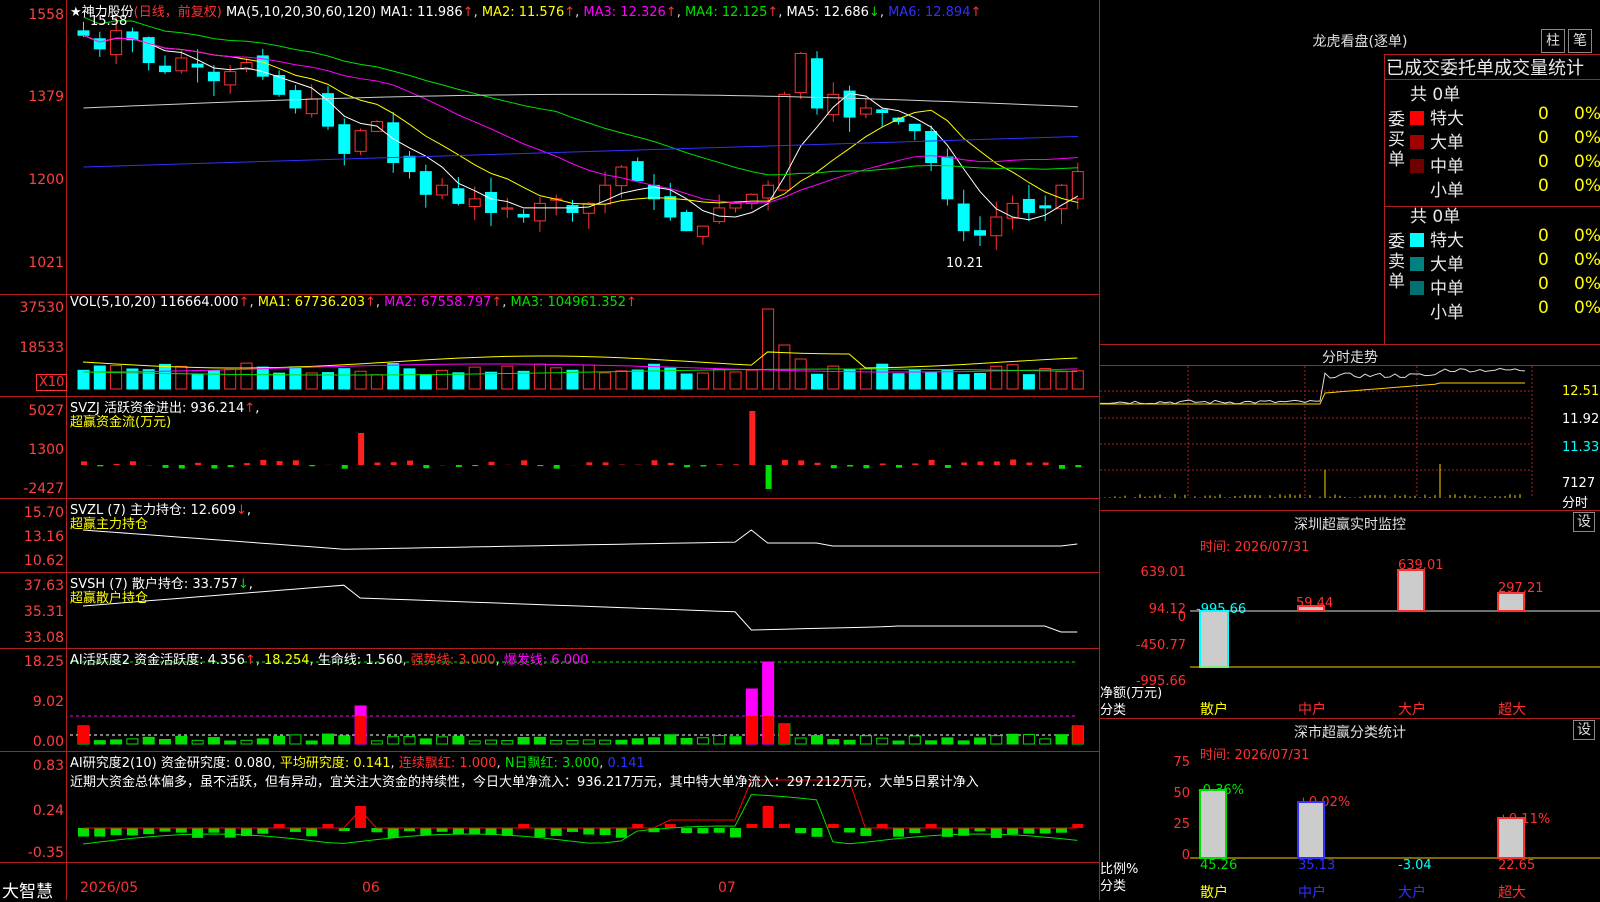 The height and width of the screenshot is (902, 1600). What do you see at coordinates (568, 302) in the screenshot?
I see `vol-ma3: MA3: 104961.352` at bounding box center [568, 302].